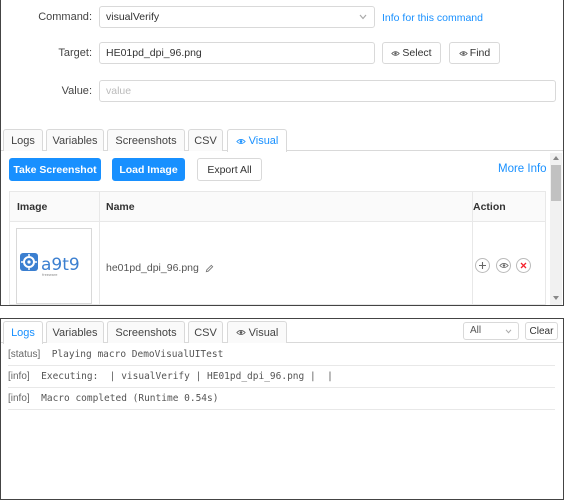 Image resolution: width=564 pixels, height=500 pixels. I want to click on log-filter-select: All, so click(491, 331).